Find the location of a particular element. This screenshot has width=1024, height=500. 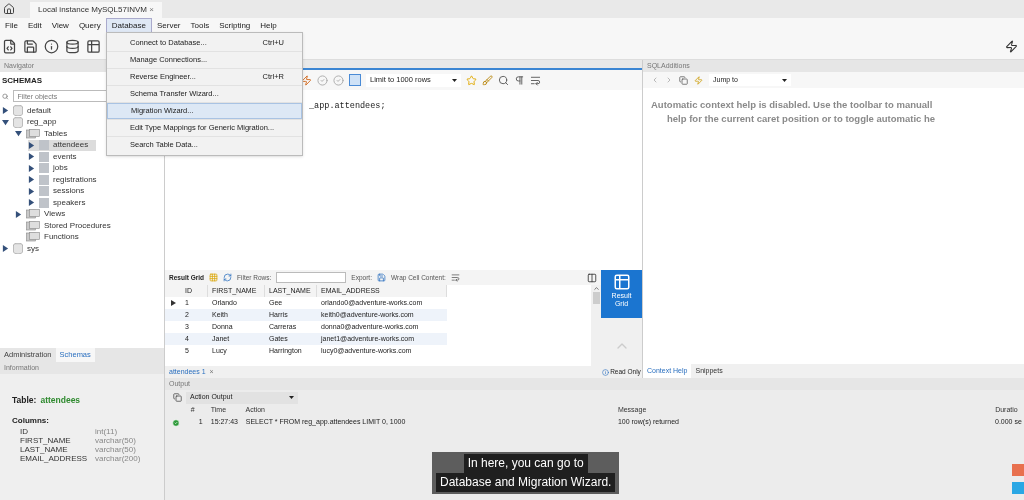

menu-item: File is located at coordinates (11, 25).